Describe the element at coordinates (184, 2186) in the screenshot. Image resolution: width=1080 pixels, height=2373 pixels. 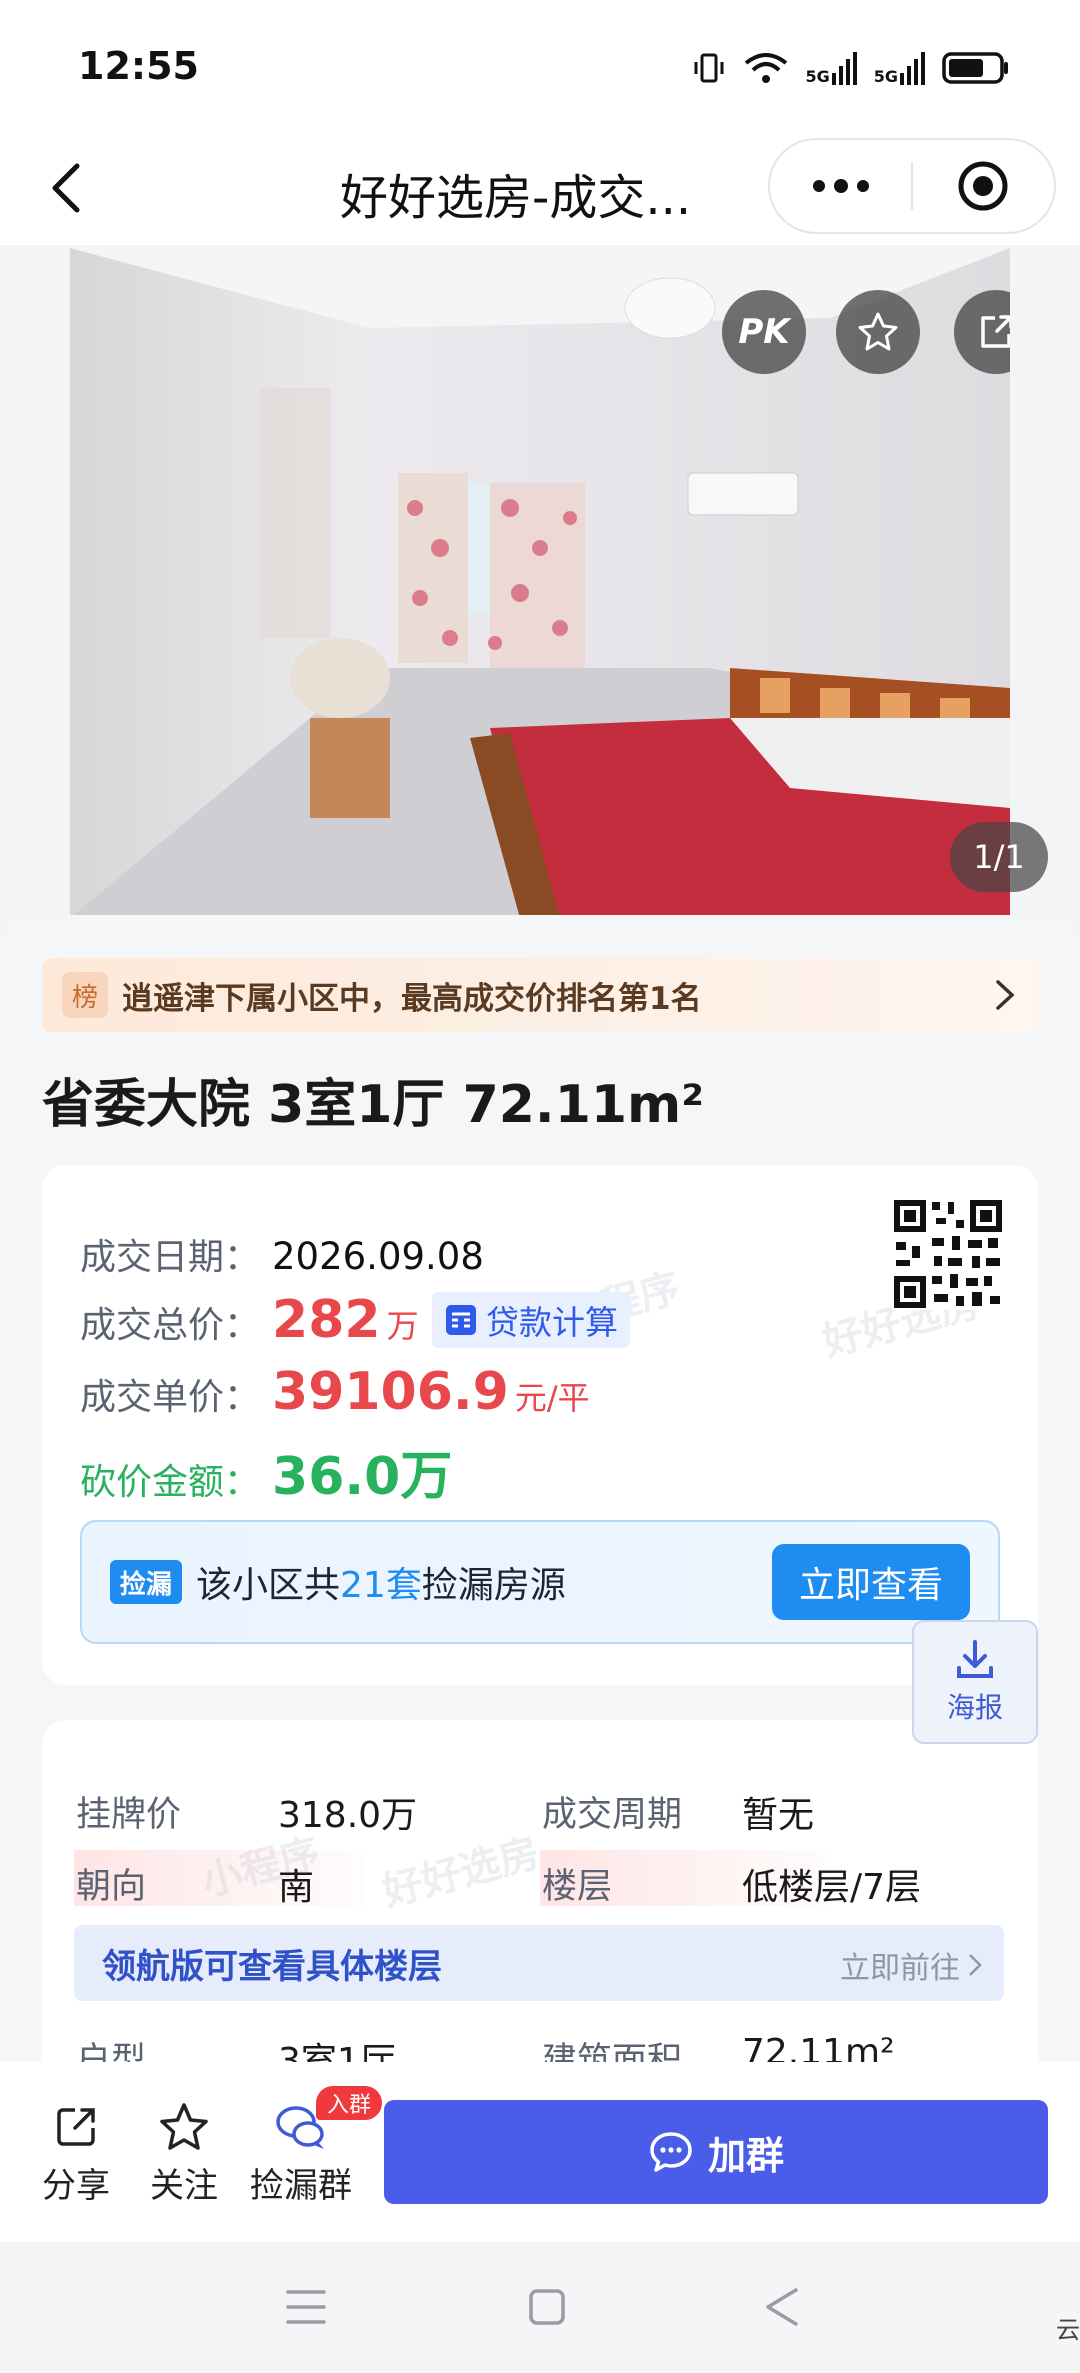
I see `follow-label: 关注` at that location.